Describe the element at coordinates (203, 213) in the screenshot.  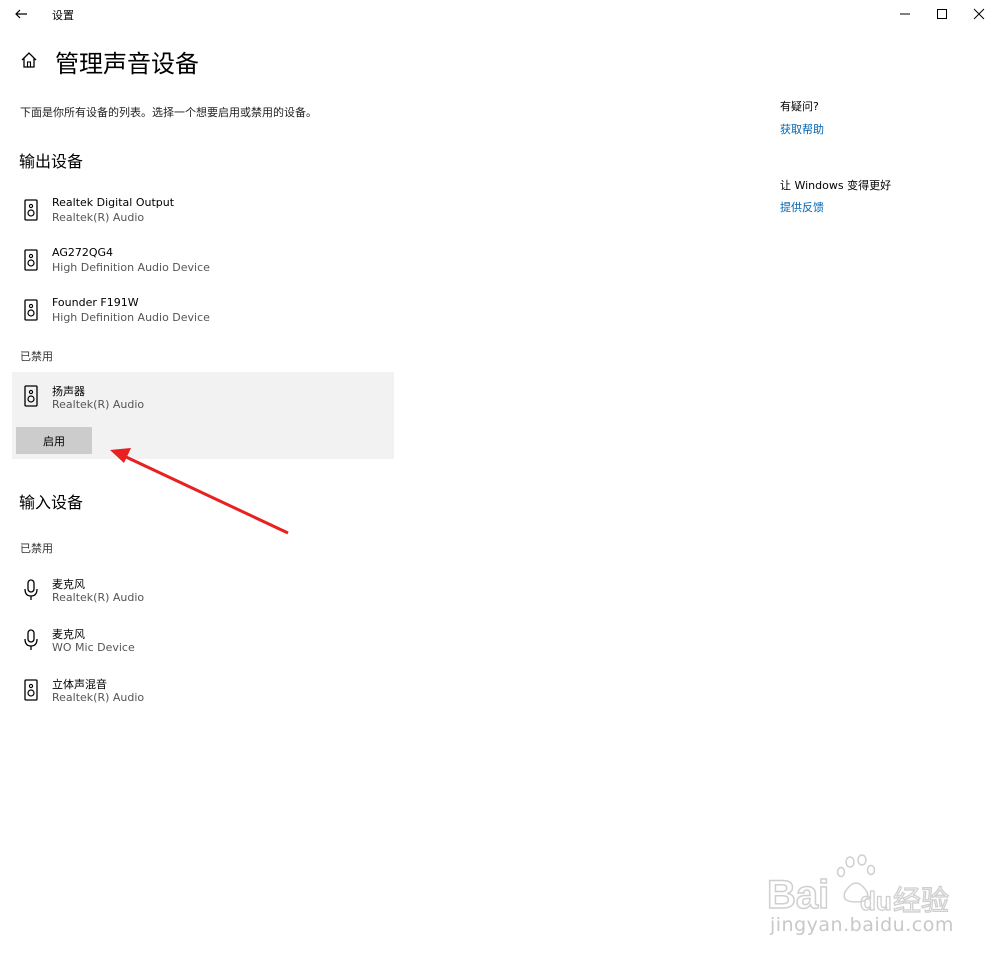
I see `output-device-item: Realtek Digital Output Realtek(R) Audio` at that location.